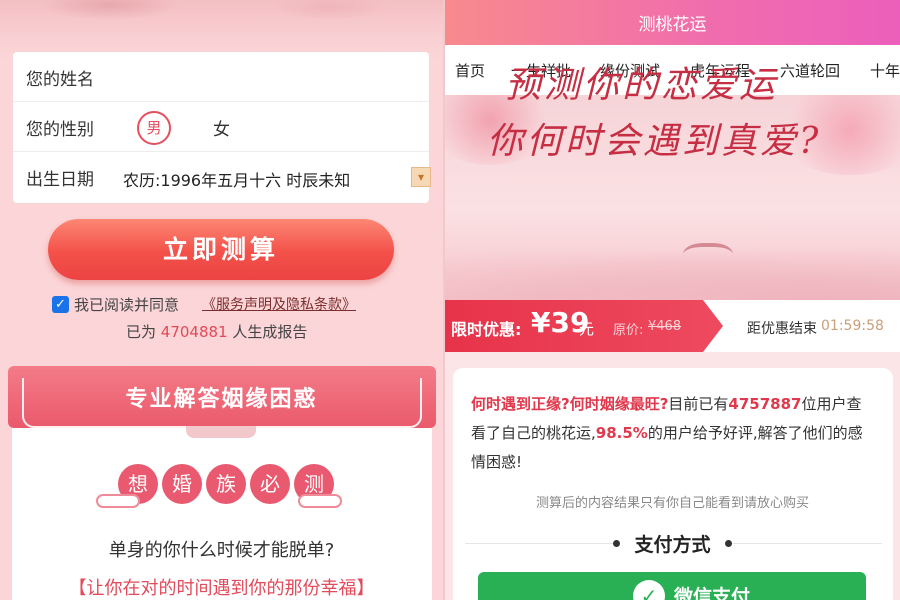  I want to click on agree-text: 我已阅读并同意, so click(127, 305).